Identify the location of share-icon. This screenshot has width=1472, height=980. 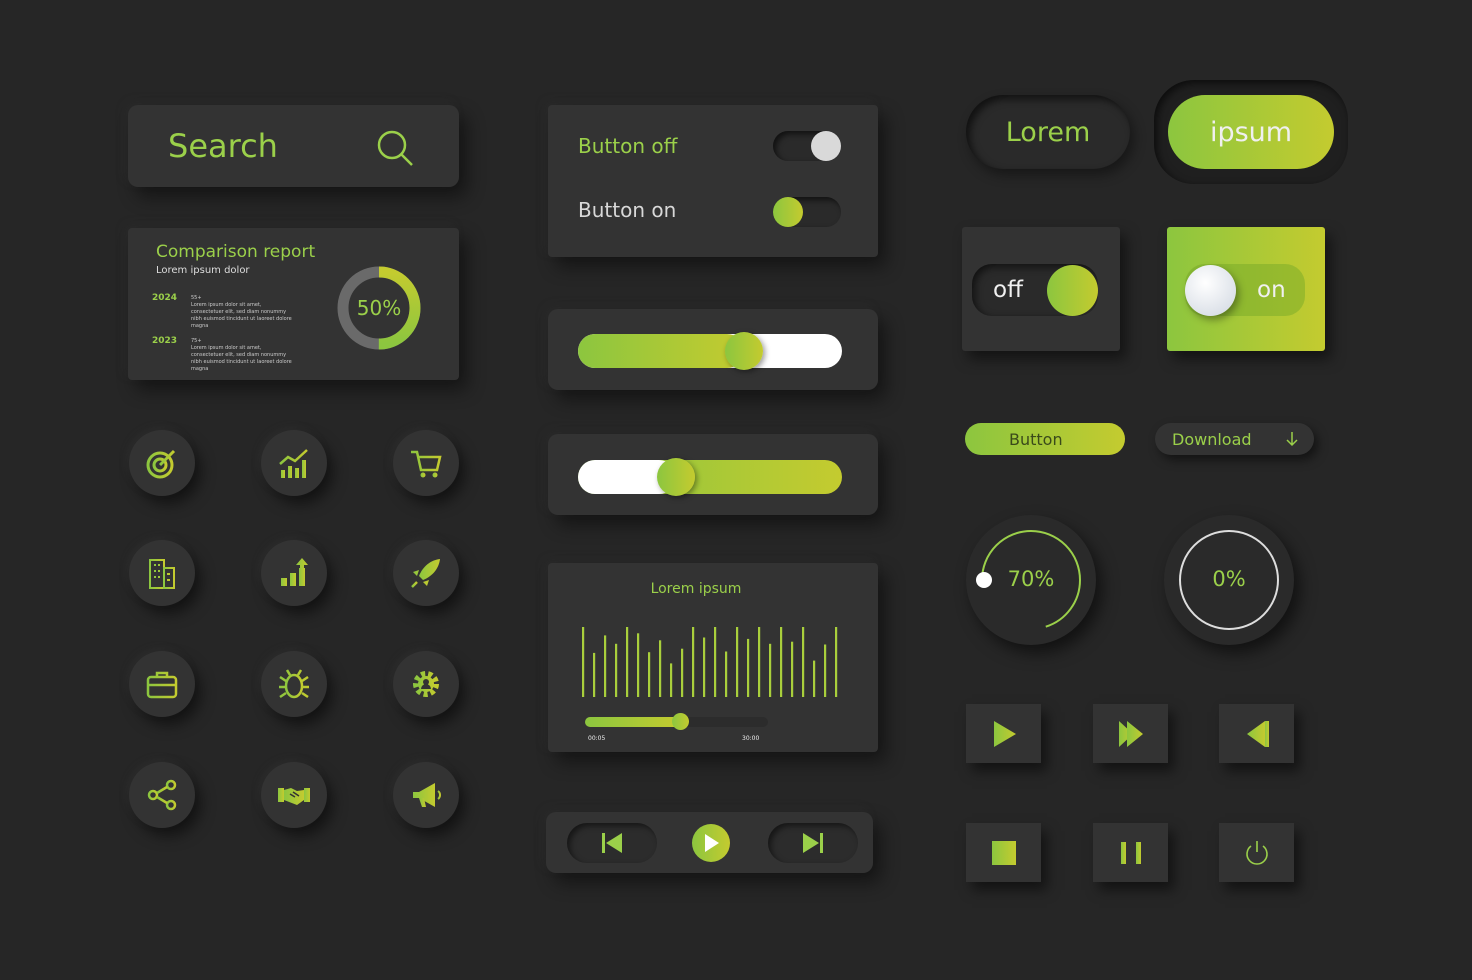
(162, 795).